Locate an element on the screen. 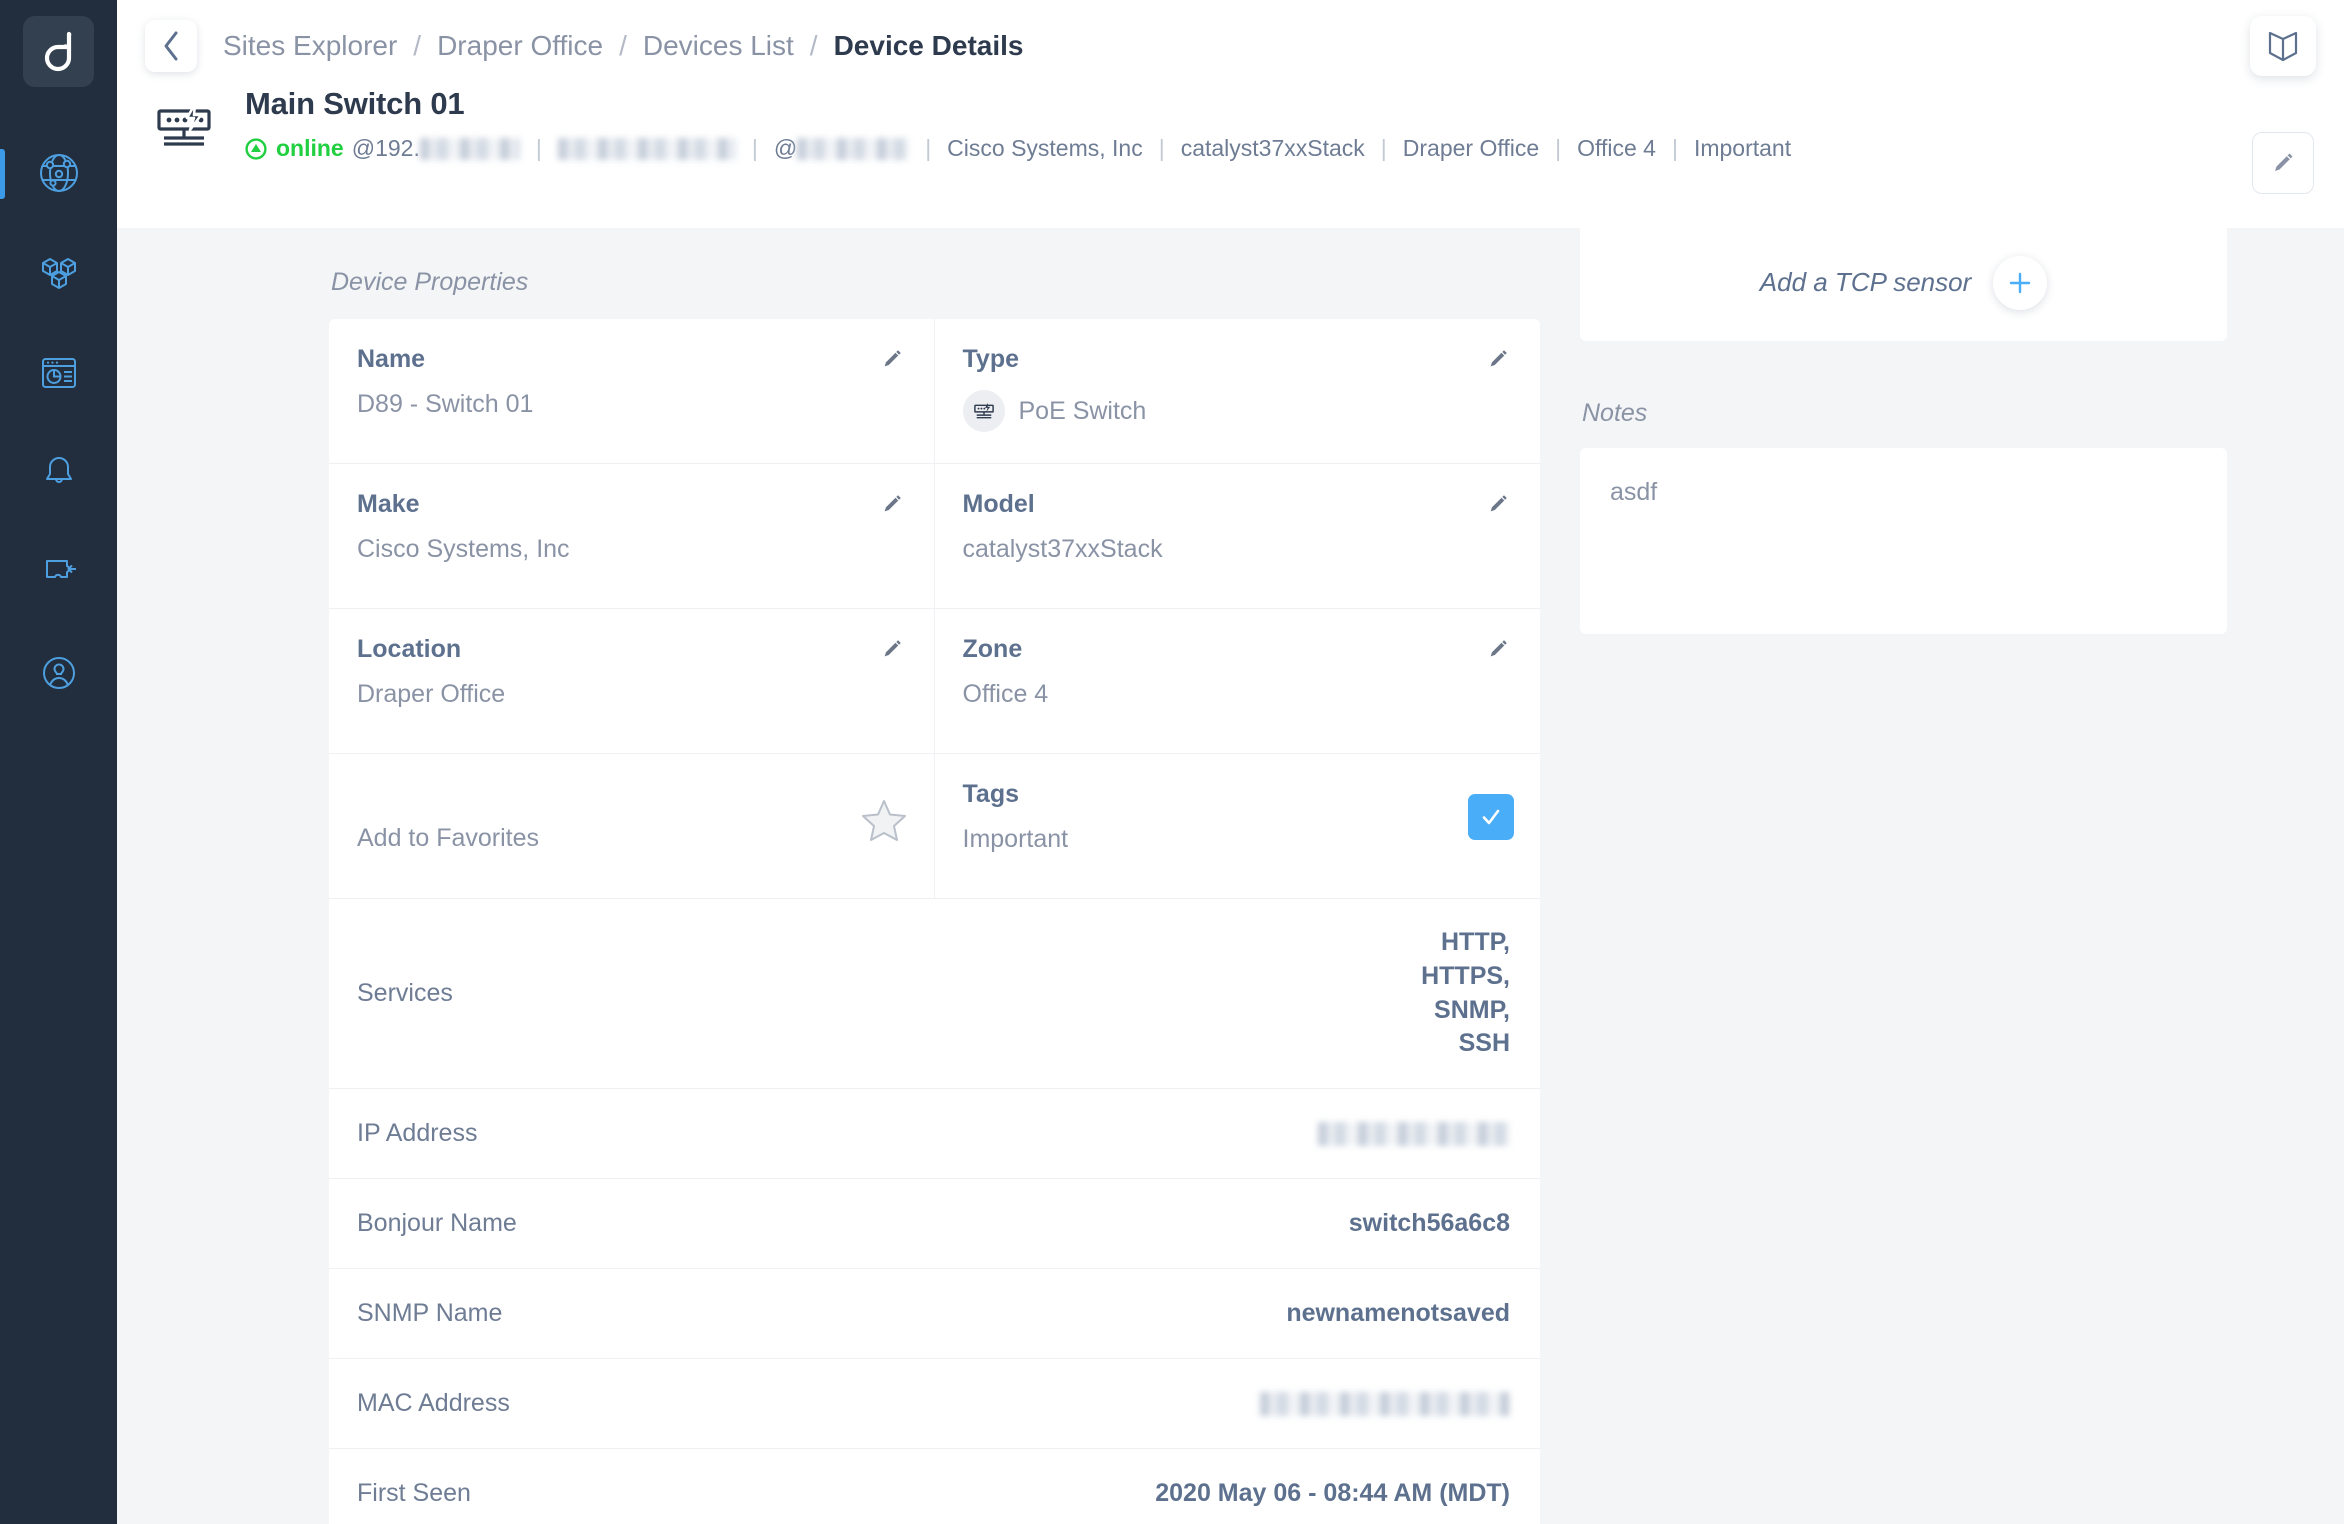 Image resolution: width=2344 pixels, height=1524 pixels. detail-label: SNMP Name is located at coordinates (430, 1313).